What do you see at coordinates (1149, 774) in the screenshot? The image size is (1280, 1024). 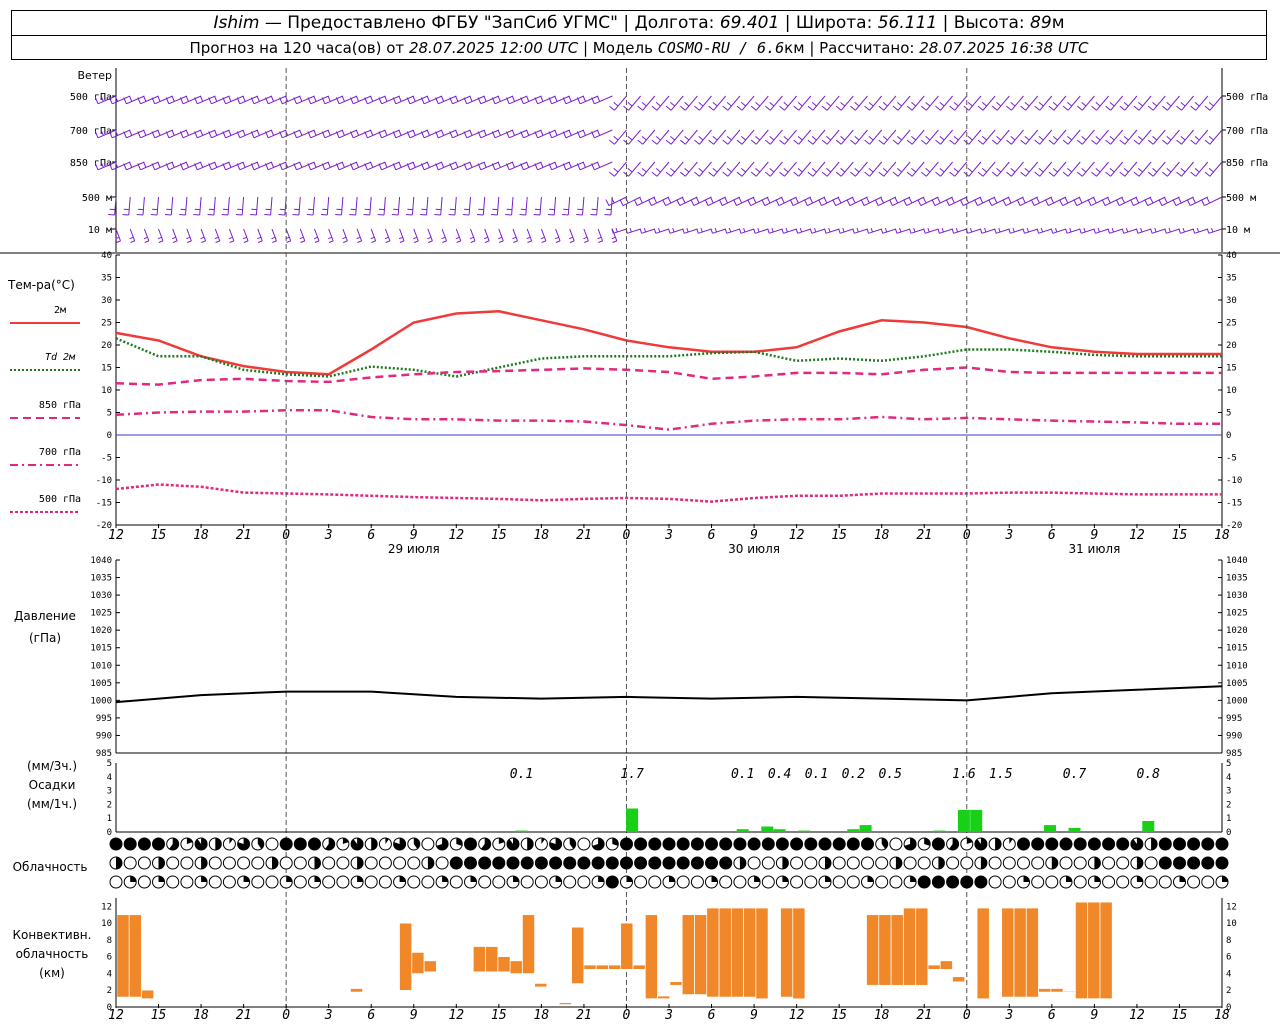 I see `precip-3h-total: 0.8` at bounding box center [1149, 774].